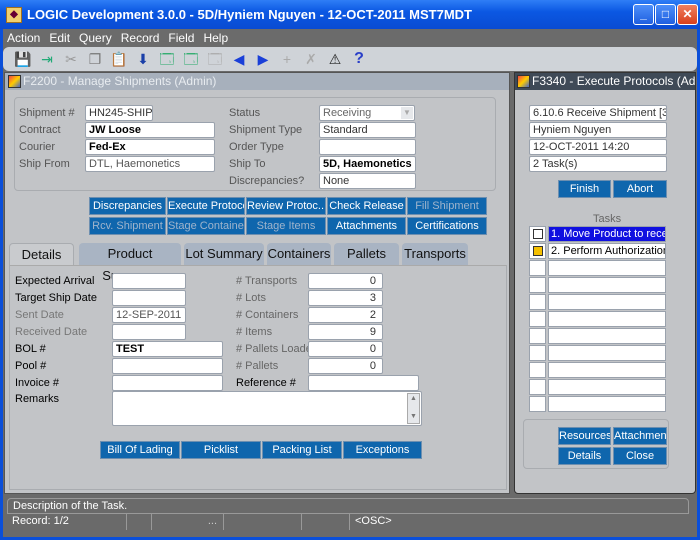 The width and height of the screenshot is (700, 540). I want to click on task-label: 2. Perform Authorization, so click(607, 251).